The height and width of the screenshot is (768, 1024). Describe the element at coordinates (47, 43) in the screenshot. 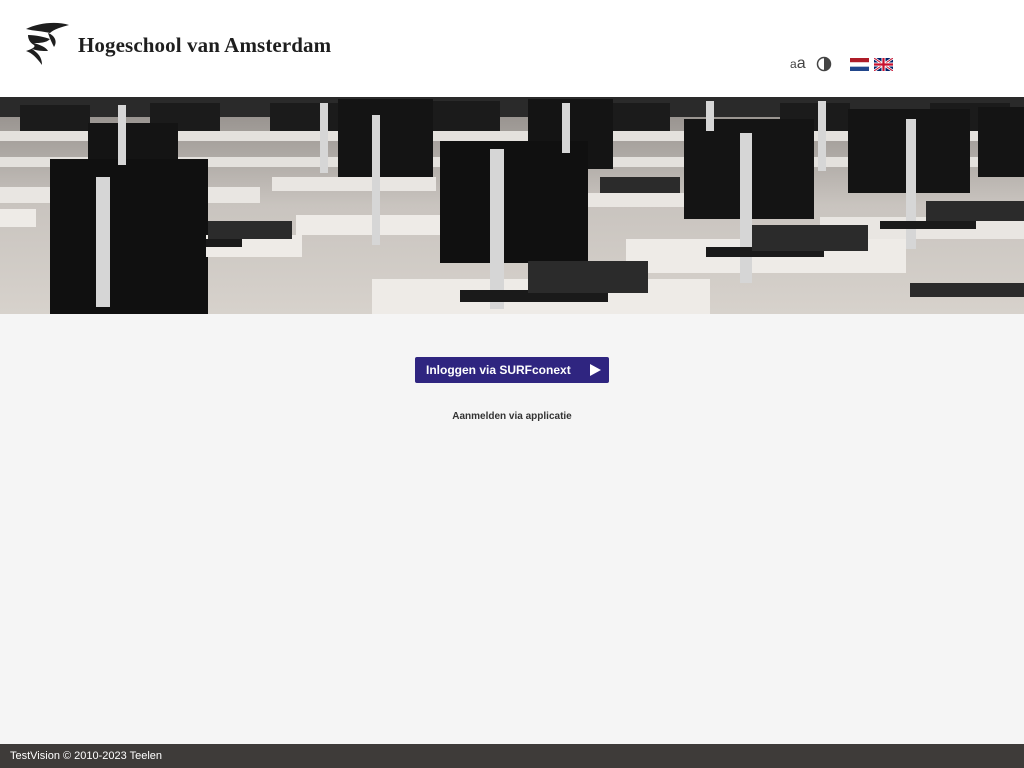

I see `hva-logo-icon` at that location.